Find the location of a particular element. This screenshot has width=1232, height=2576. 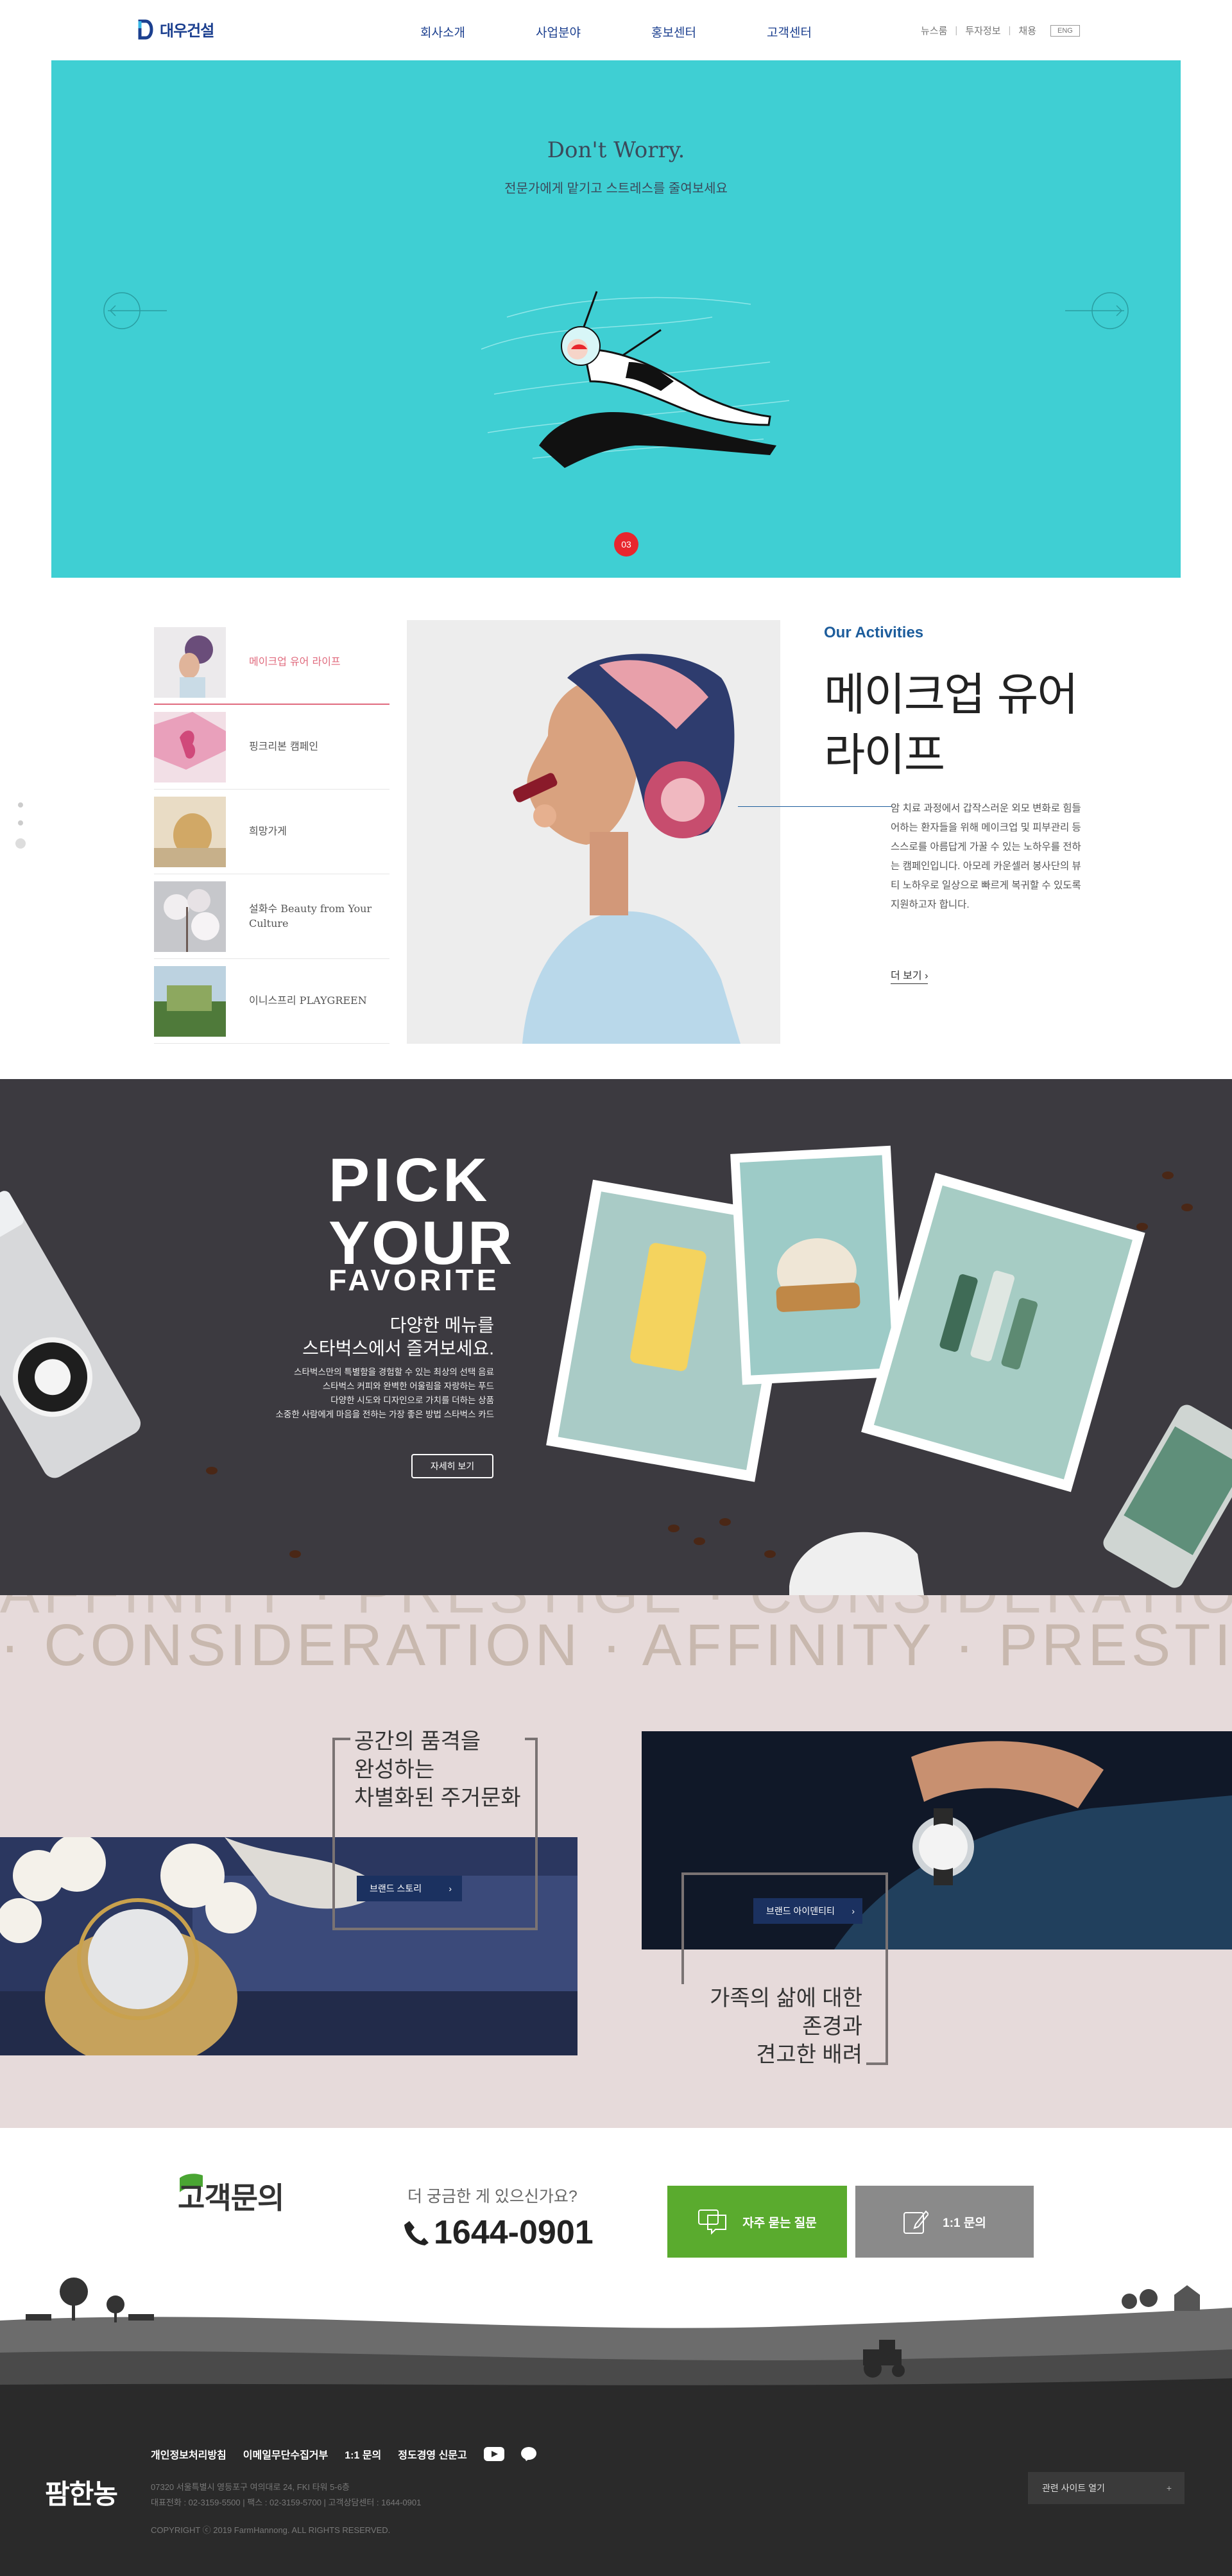

brand-story-label: 브랜드 스토리 is located at coordinates (396, 1889).